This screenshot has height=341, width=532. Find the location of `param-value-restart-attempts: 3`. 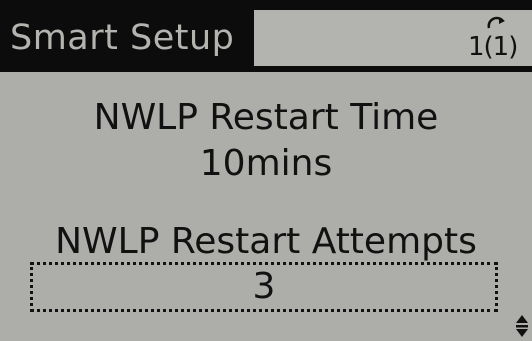

param-value-restart-attempts: 3 is located at coordinates (264, 286).